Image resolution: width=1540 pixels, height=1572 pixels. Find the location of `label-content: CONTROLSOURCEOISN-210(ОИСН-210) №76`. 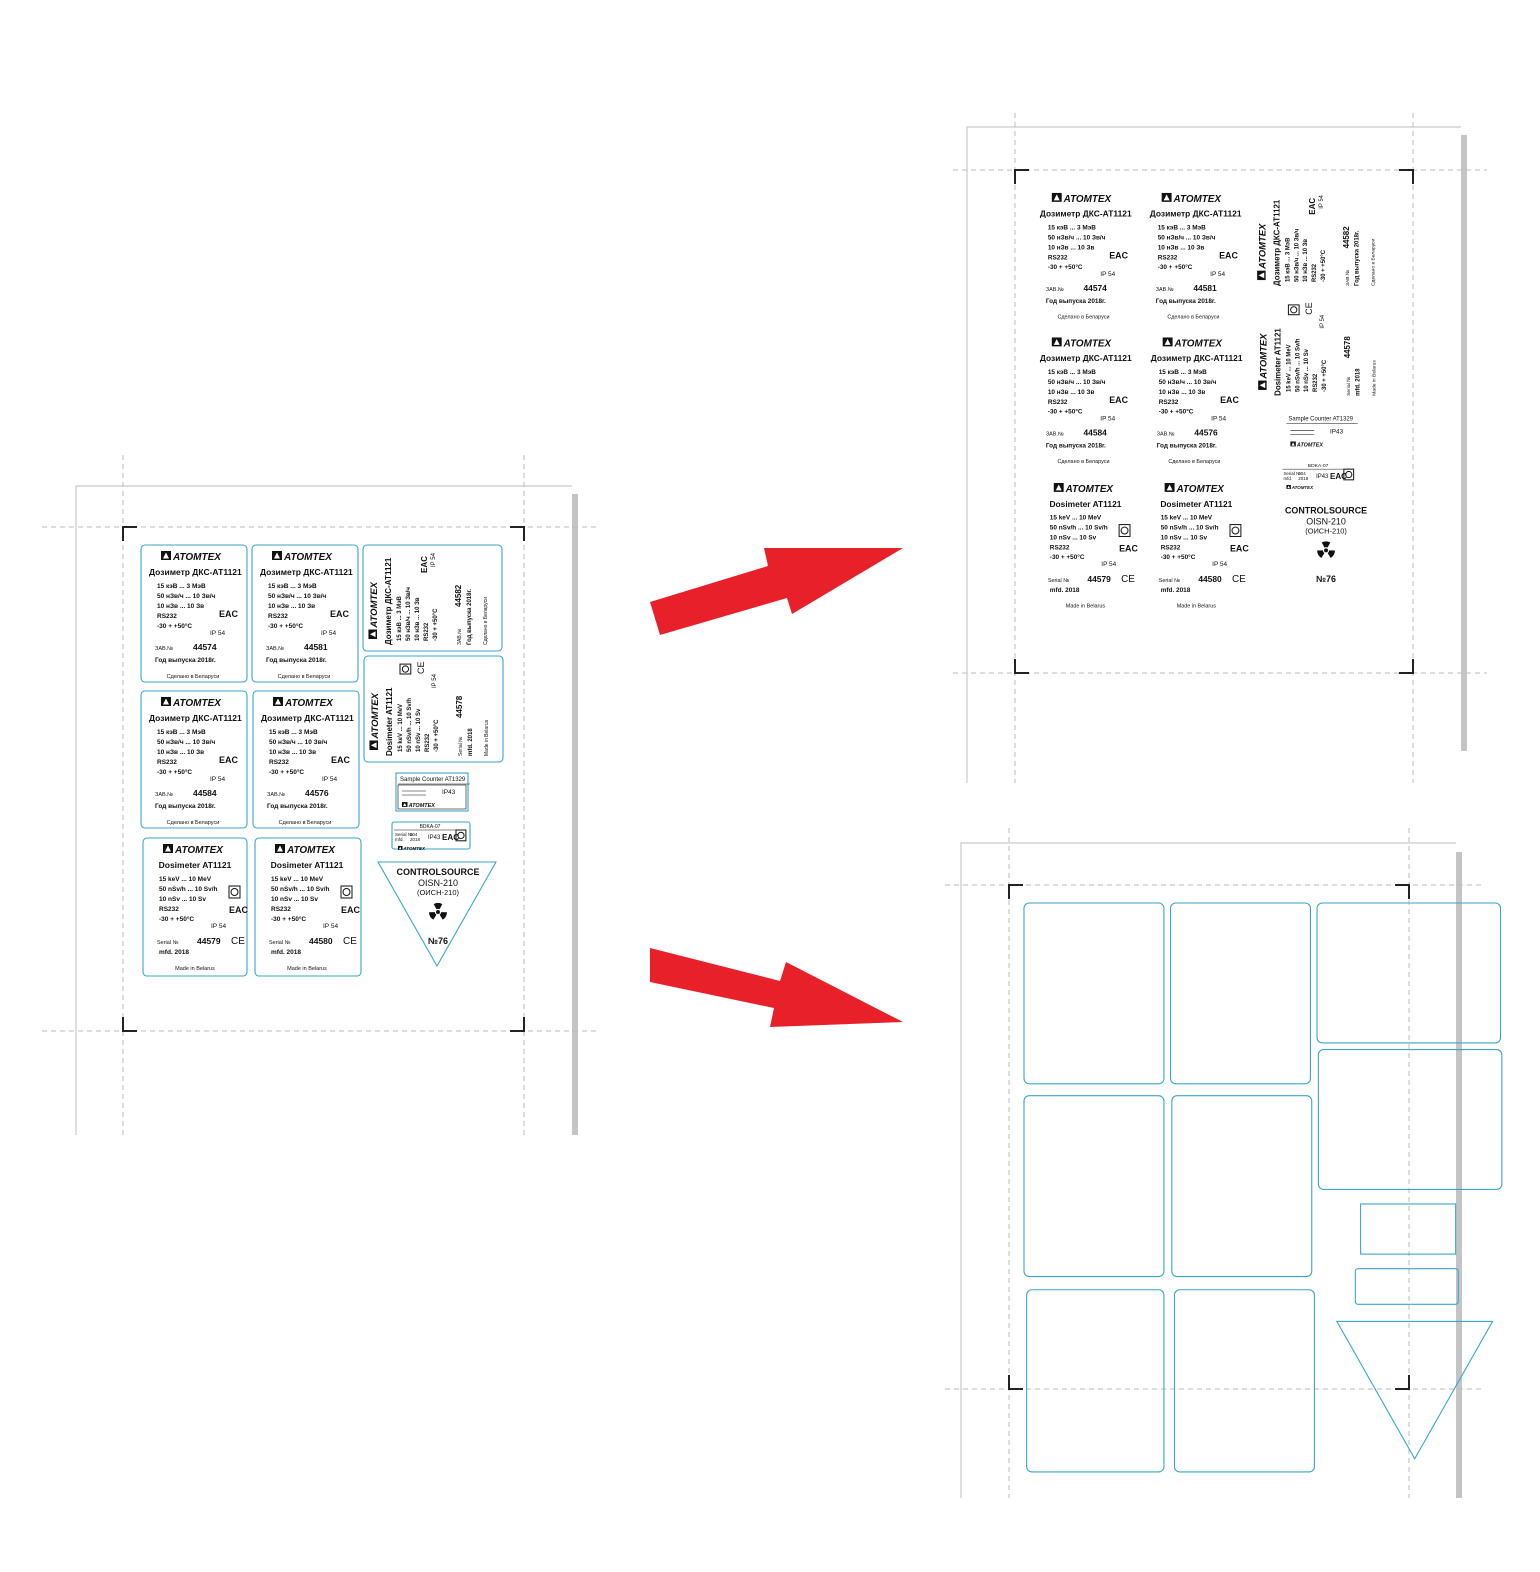

label-content: CONTROLSOURCEOISN-210(ОИСН-210) №76 is located at coordinates (438, 906).